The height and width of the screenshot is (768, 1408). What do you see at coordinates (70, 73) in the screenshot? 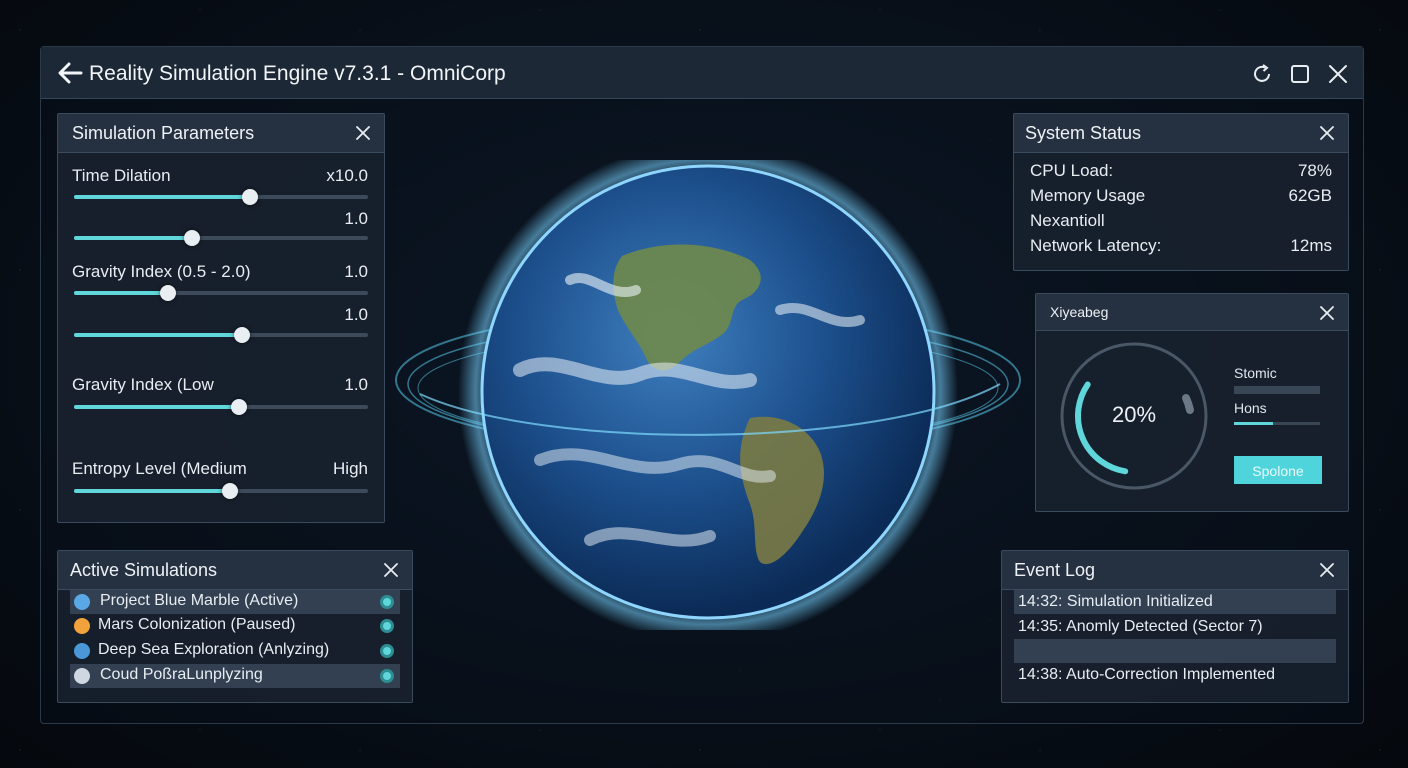
I see `back-arrow-icon` at bounding box center [70, 73].